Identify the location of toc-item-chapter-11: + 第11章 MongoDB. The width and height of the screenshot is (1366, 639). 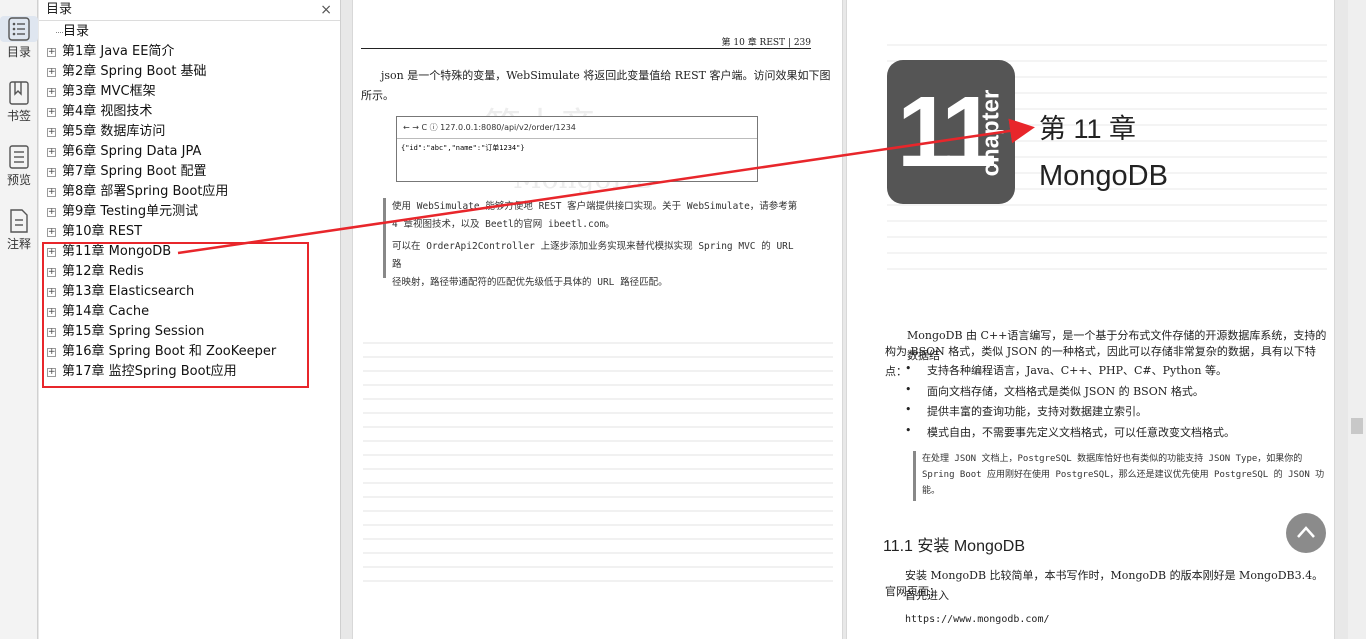
(184, 252).